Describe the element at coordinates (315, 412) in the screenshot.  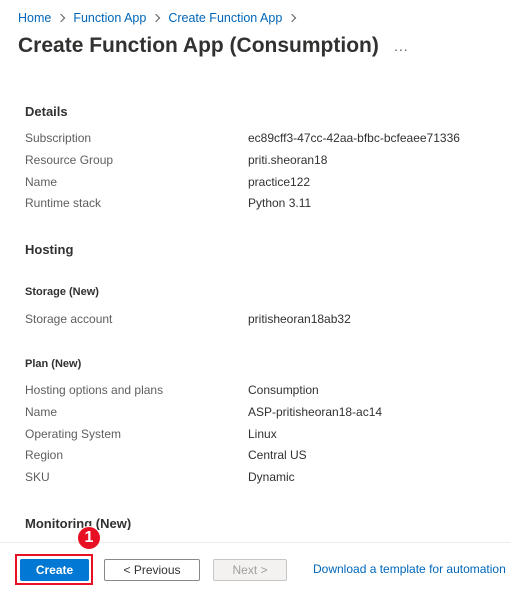
I see `plan-name-value: ASP-pritisheoran18-ac14` at that location.